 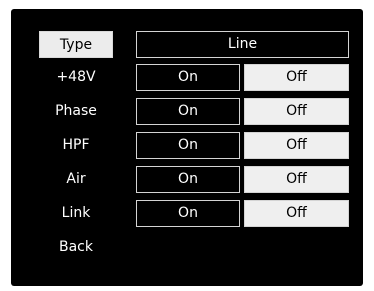 What do you see at coordinates (76, 213) in the screenshot?
I see `row-link-label: Link` at bounding box center [76, 213].